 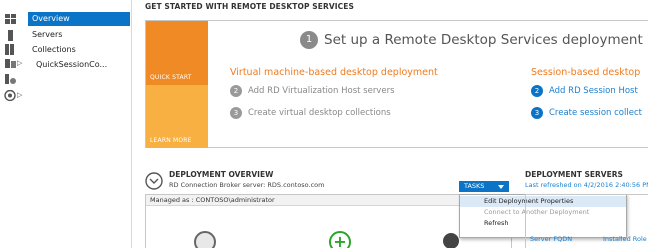 I want to click on collapse-section-icon, so click(x=154, y=181).